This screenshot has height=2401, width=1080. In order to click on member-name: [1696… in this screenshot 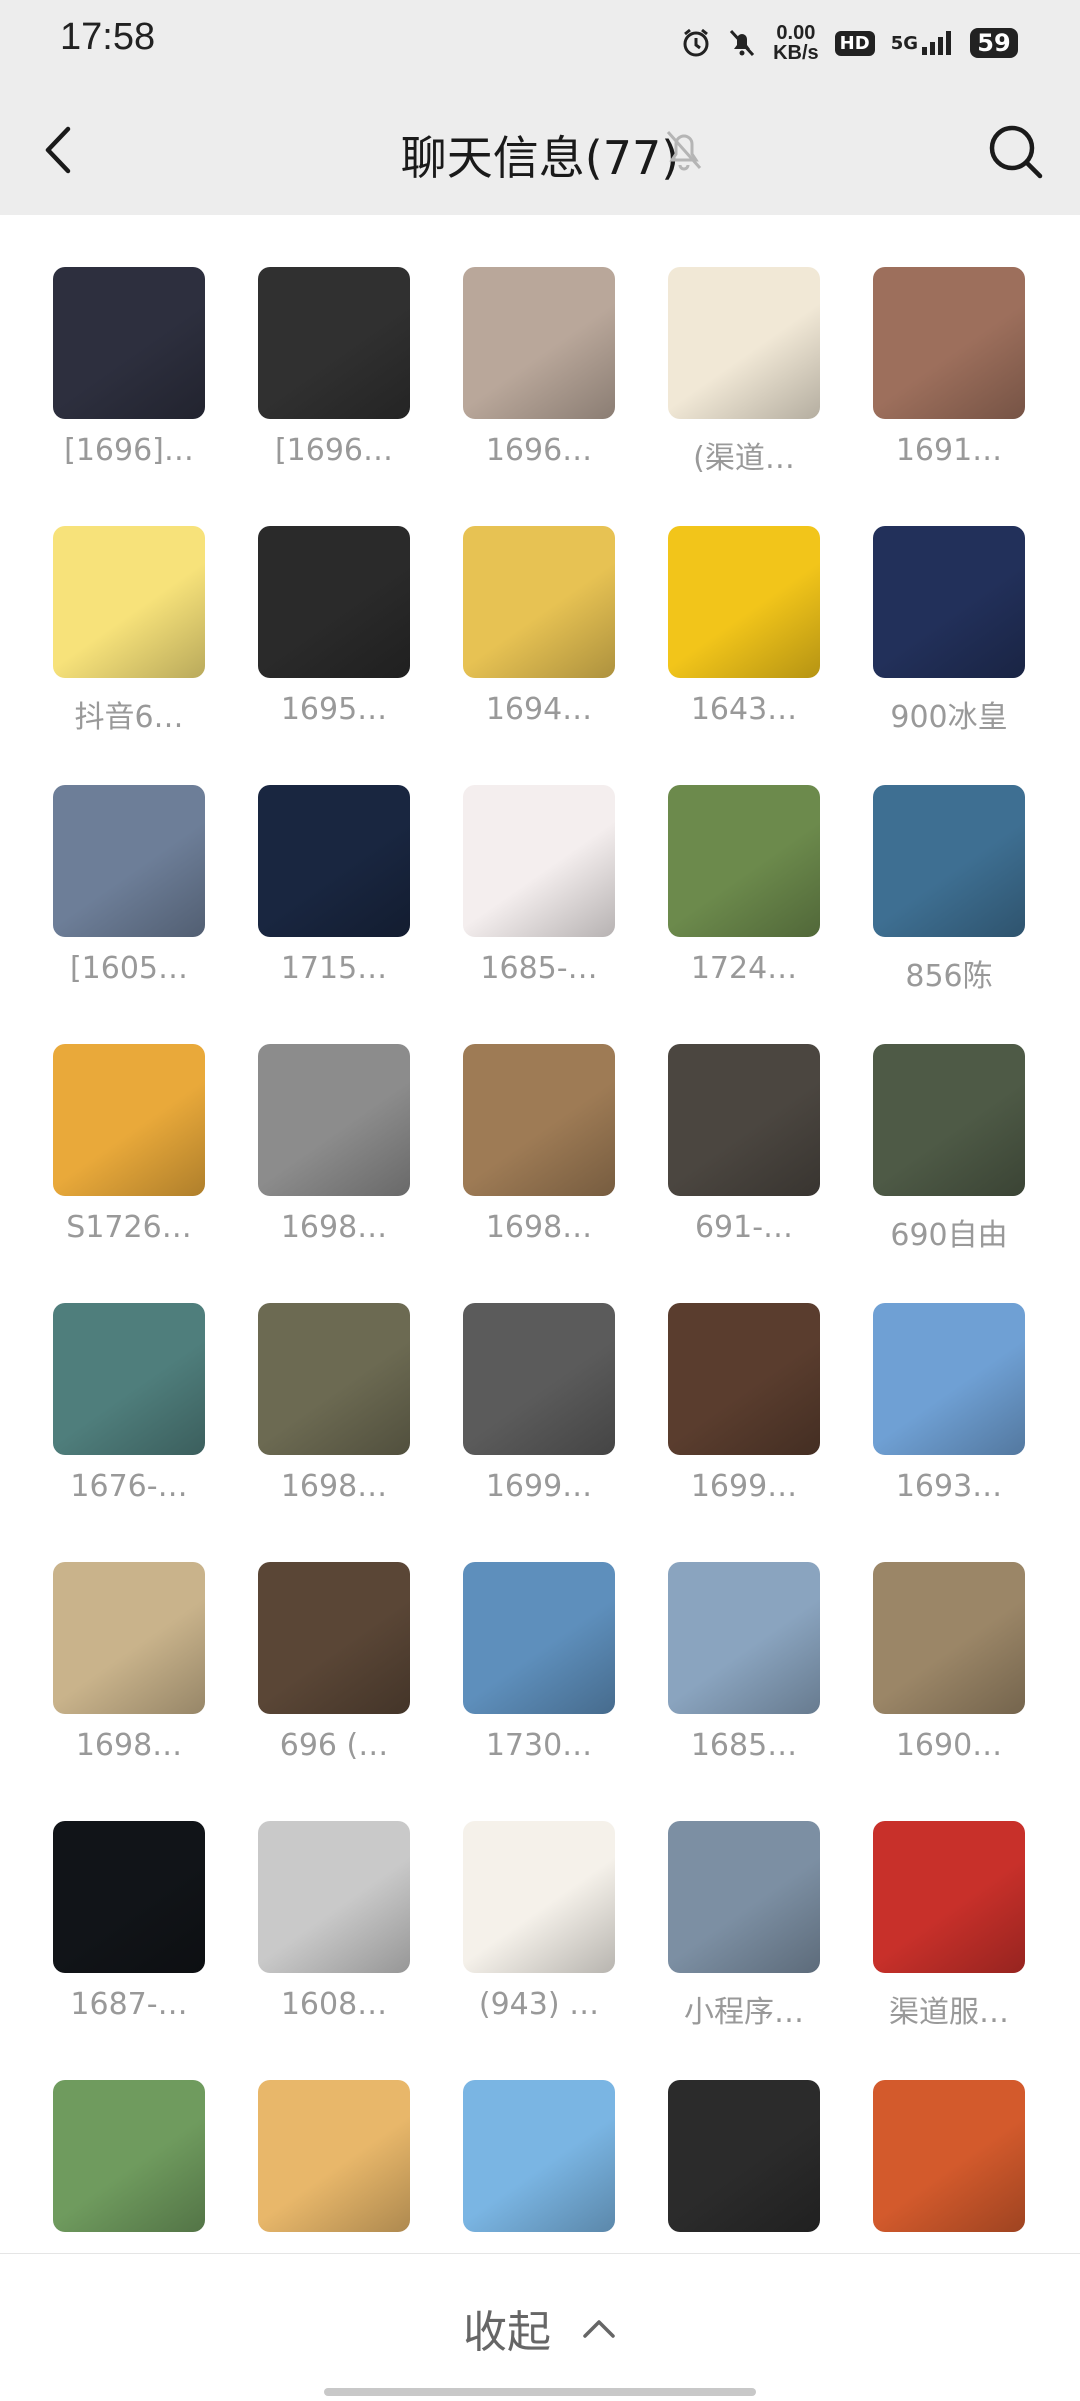, I will do `click(334, 450)`.